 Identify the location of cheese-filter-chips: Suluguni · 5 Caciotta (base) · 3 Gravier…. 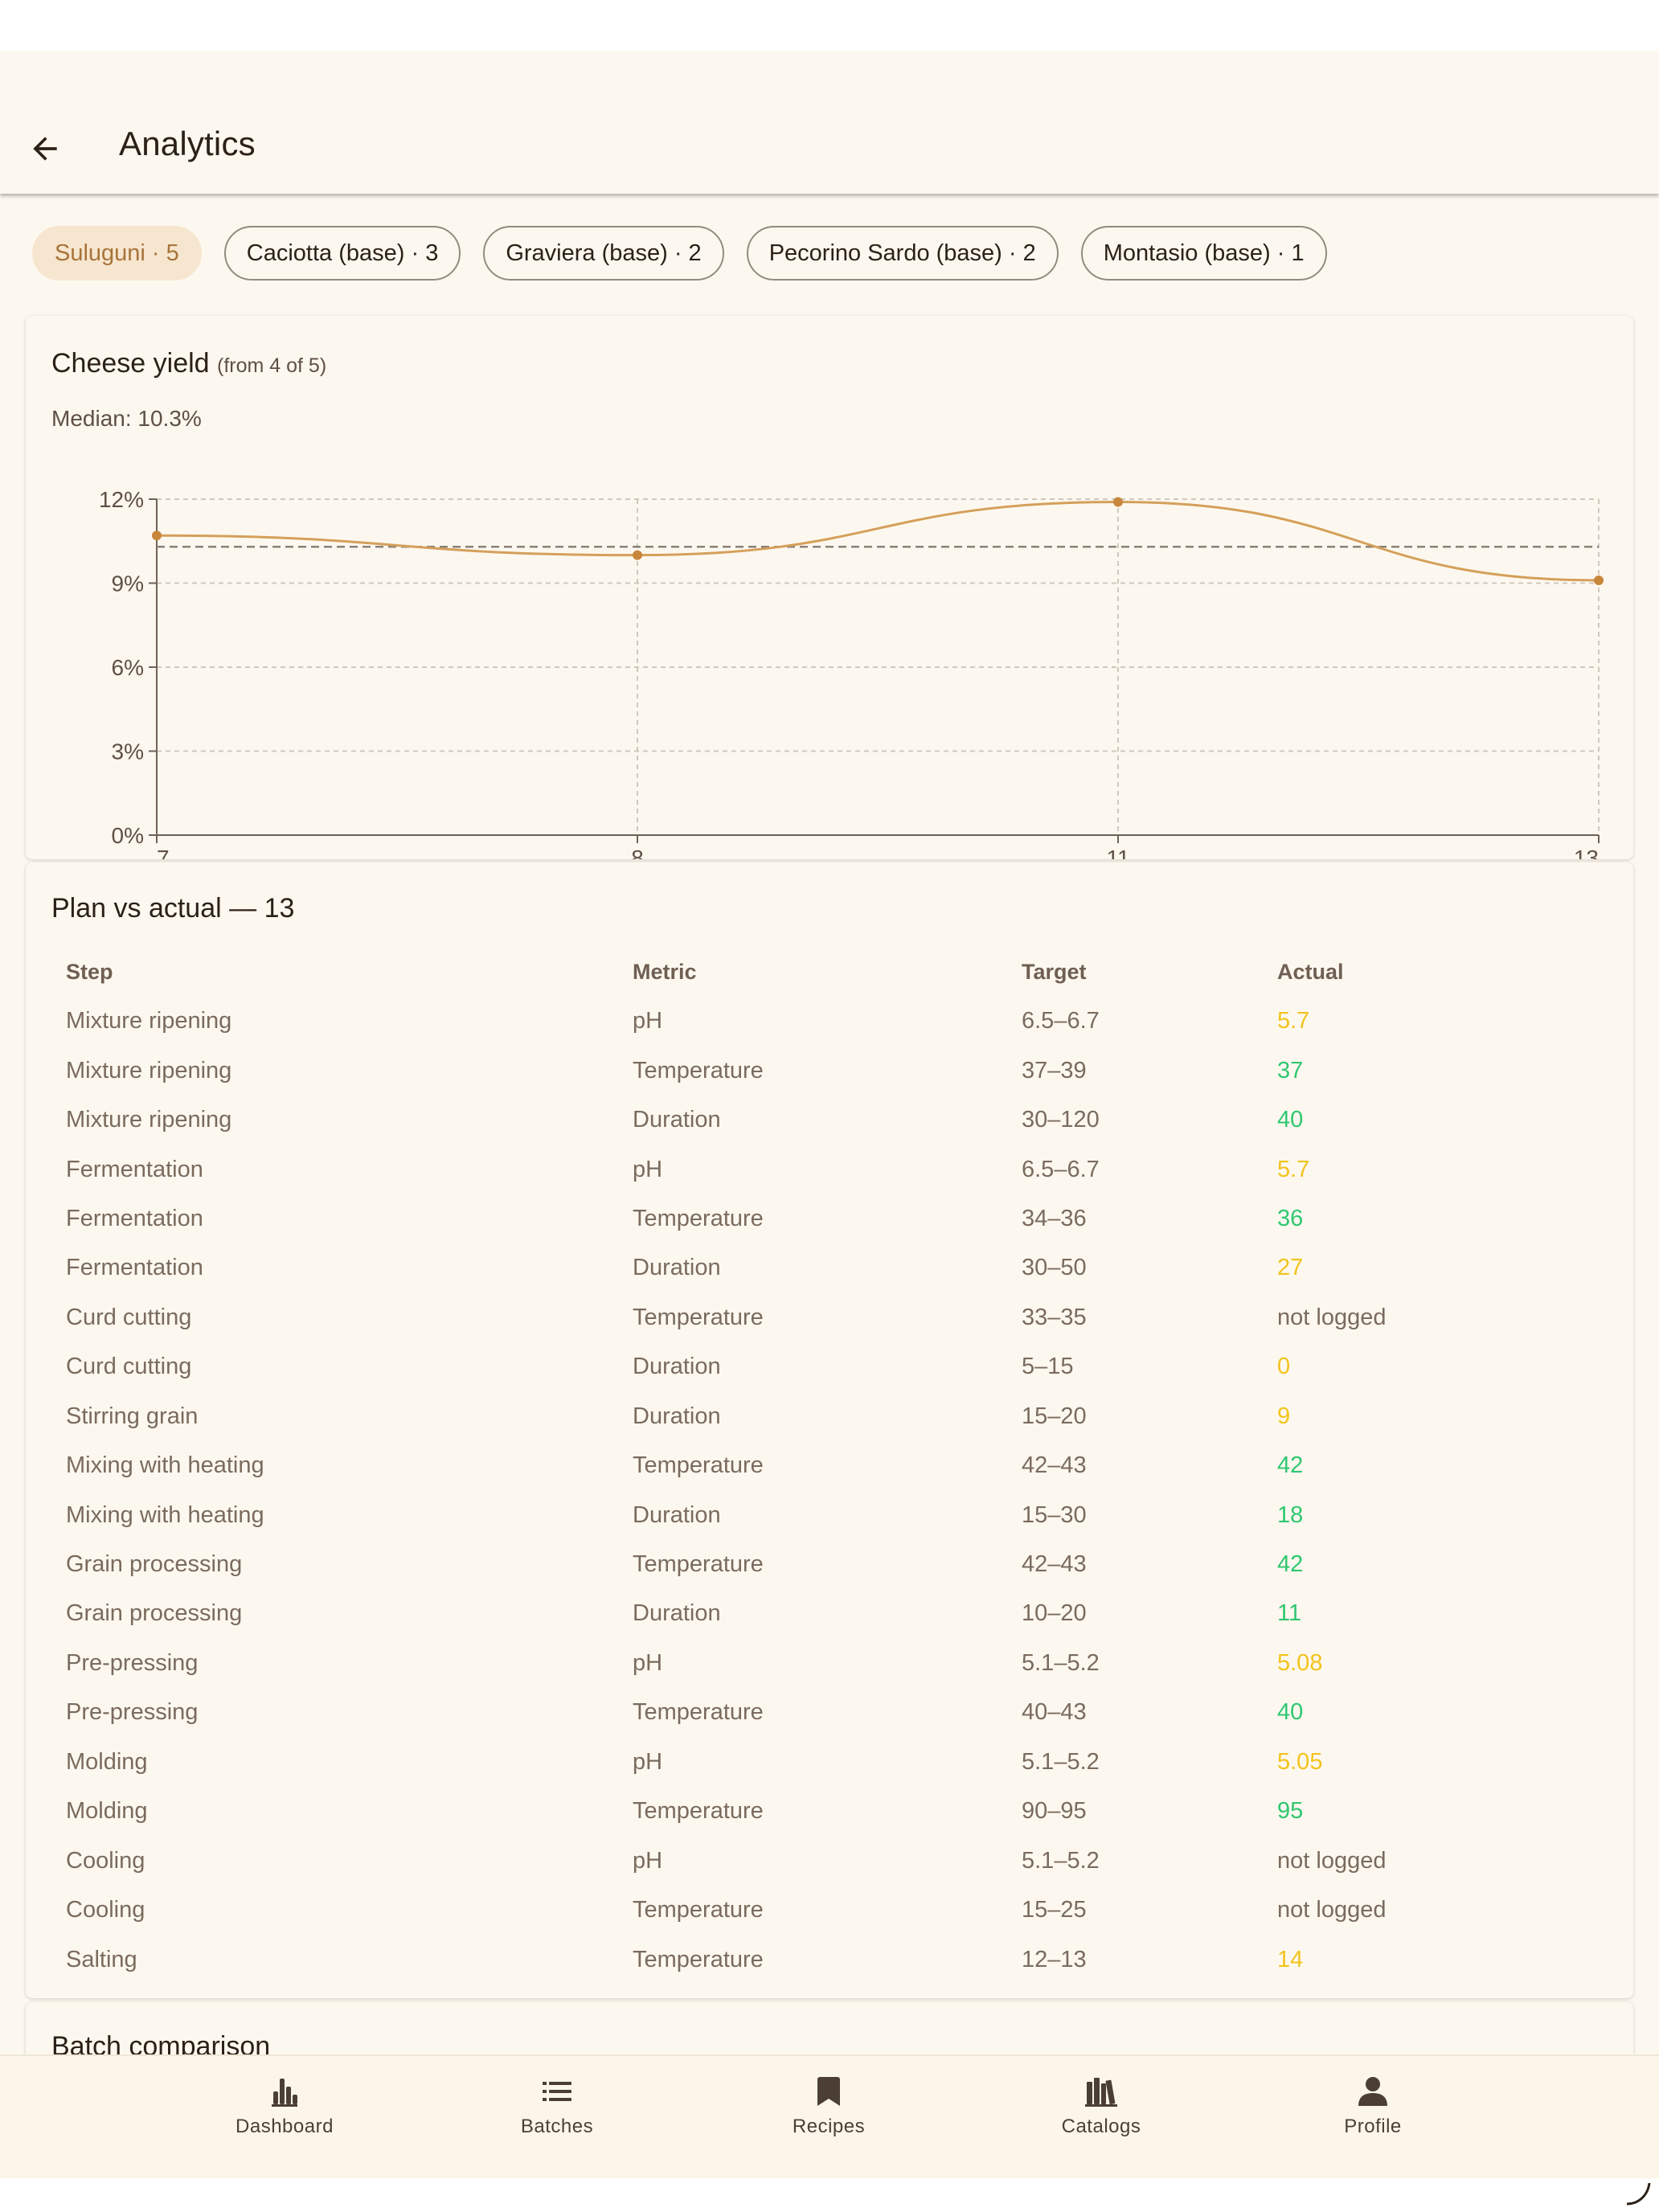
(679, 253).